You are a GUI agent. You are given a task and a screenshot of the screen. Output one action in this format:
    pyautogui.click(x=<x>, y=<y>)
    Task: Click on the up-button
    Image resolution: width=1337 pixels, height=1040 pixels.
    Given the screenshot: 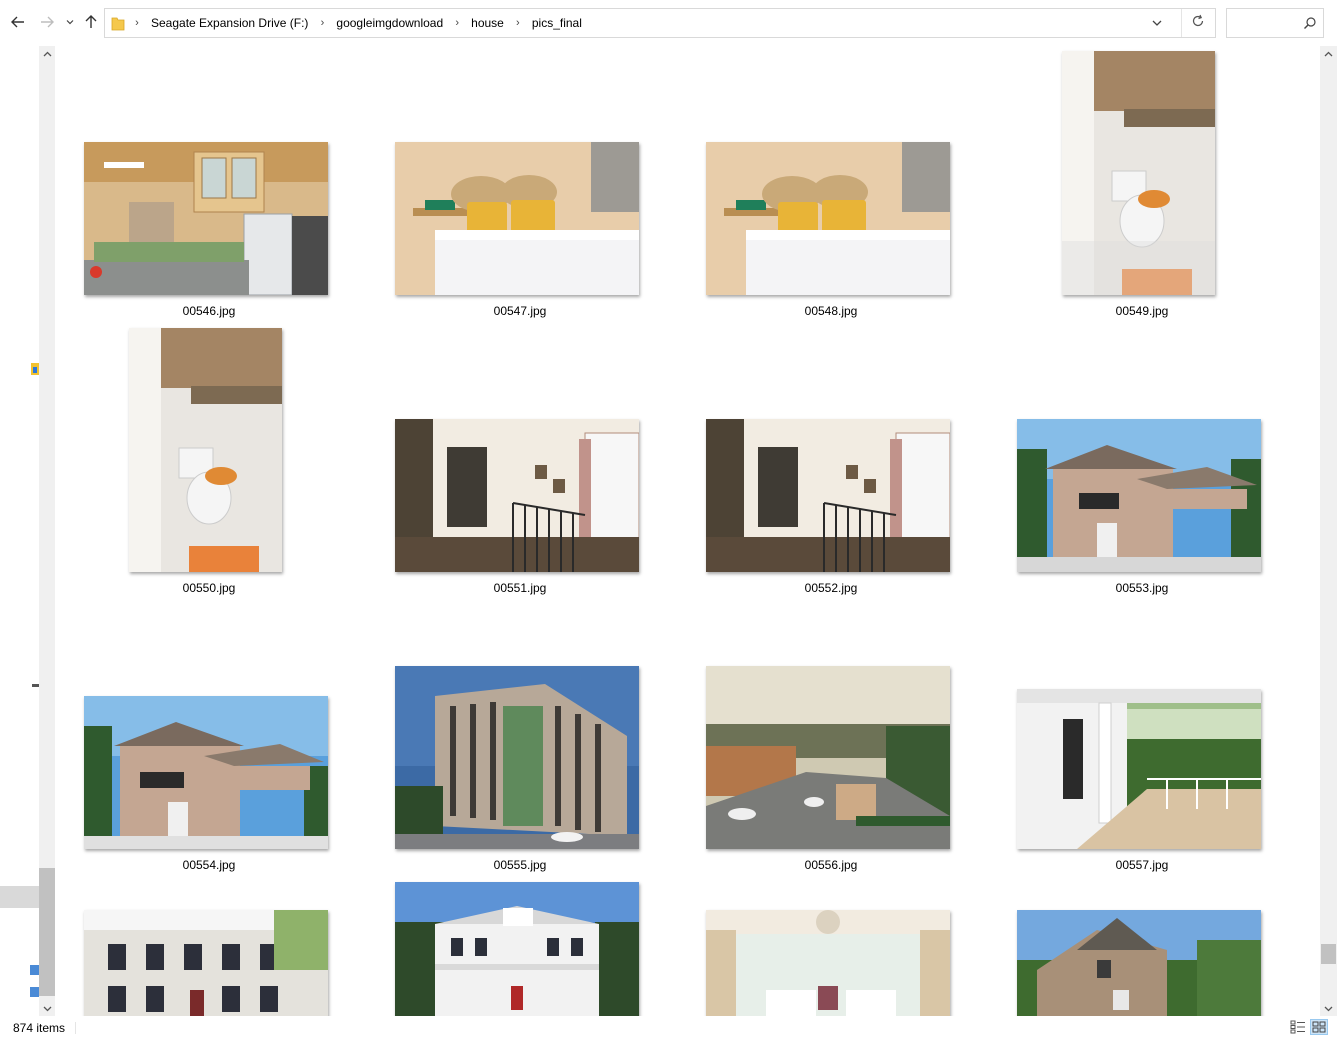 What is the action you would take?
    pyautogui.click(x=91, y=22)
    